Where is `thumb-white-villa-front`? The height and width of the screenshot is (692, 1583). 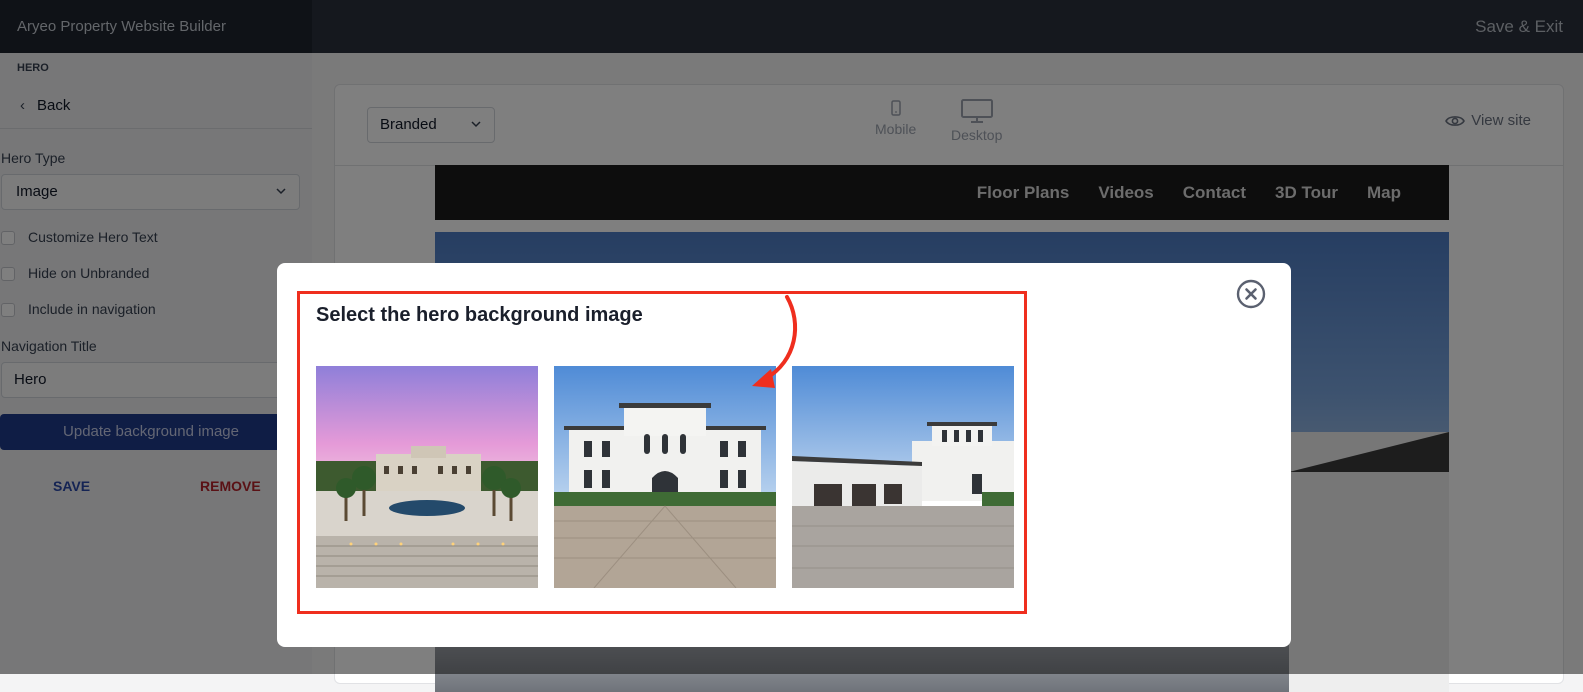 thumb-white-villa-front is located at coordinates (665, 477).